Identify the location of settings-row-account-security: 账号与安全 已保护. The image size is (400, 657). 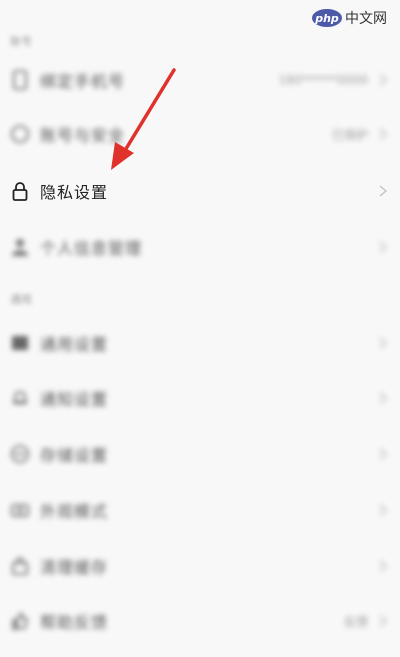
(200, 134).